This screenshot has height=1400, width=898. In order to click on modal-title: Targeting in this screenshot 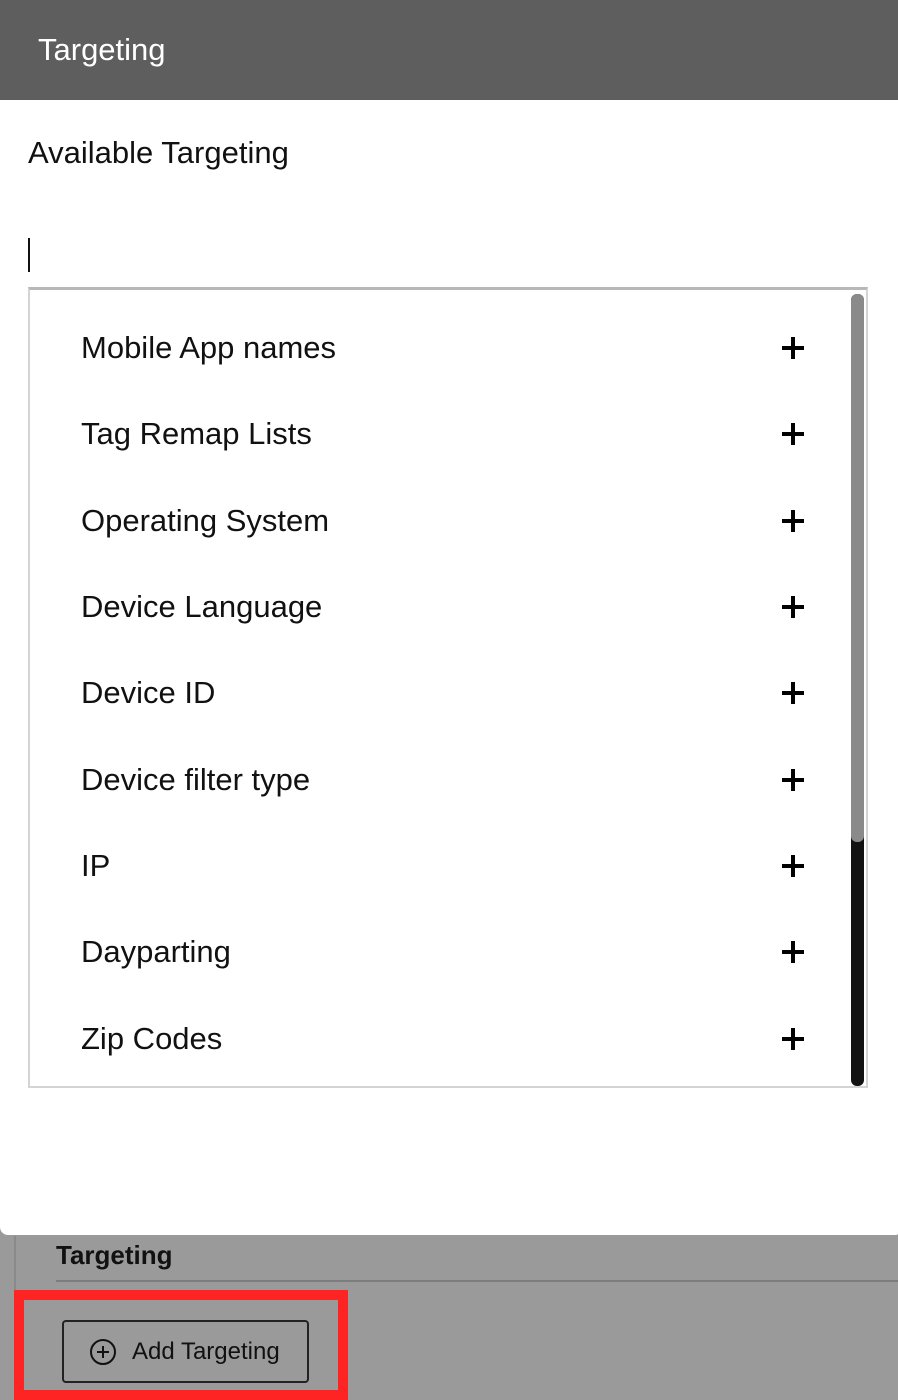, I will do `click(102, 49)`.